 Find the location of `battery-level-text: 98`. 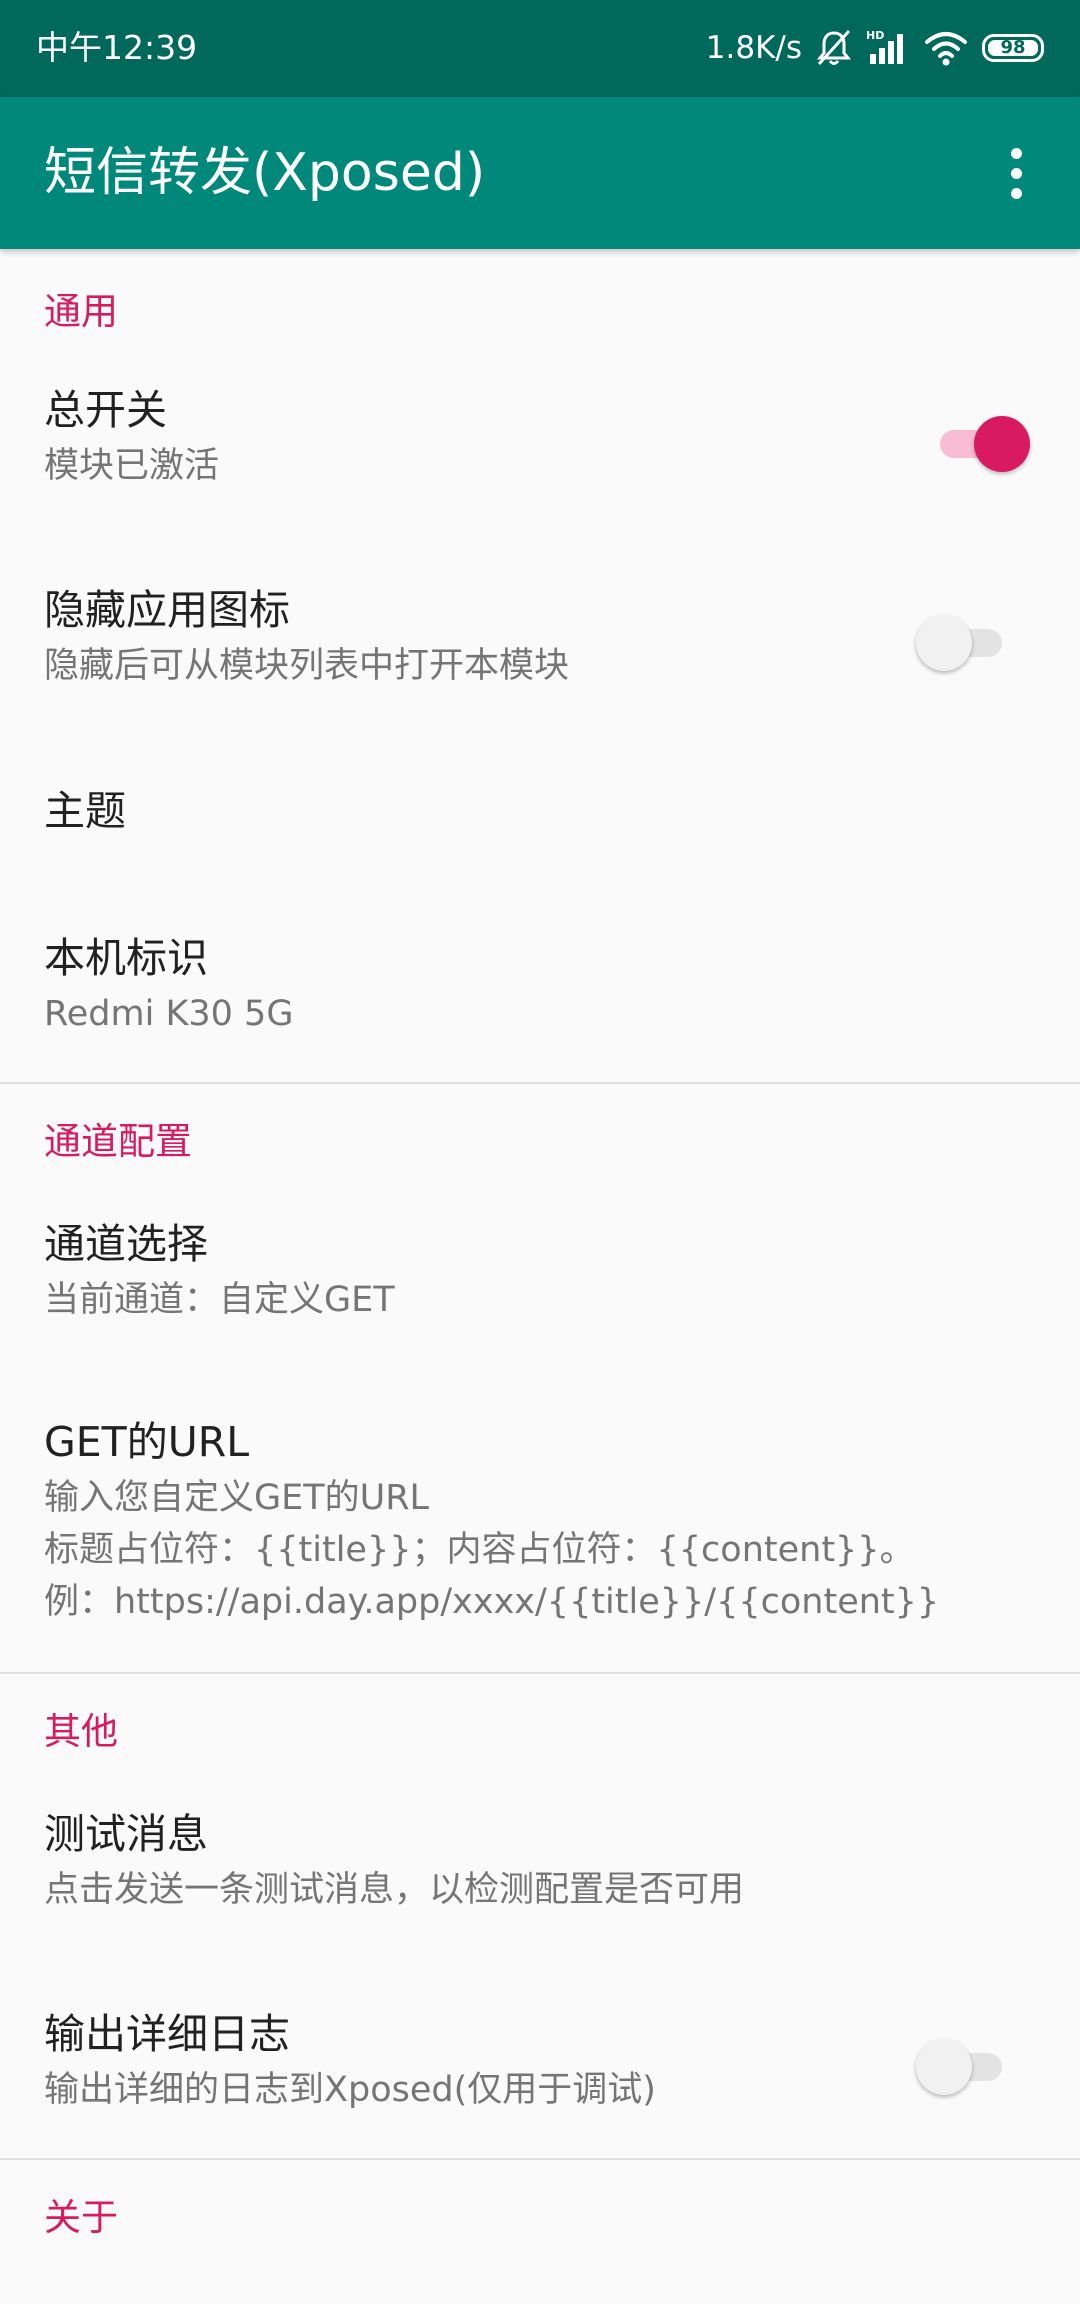

battery-level-text: 98 is located at coordinates (1013, 47).